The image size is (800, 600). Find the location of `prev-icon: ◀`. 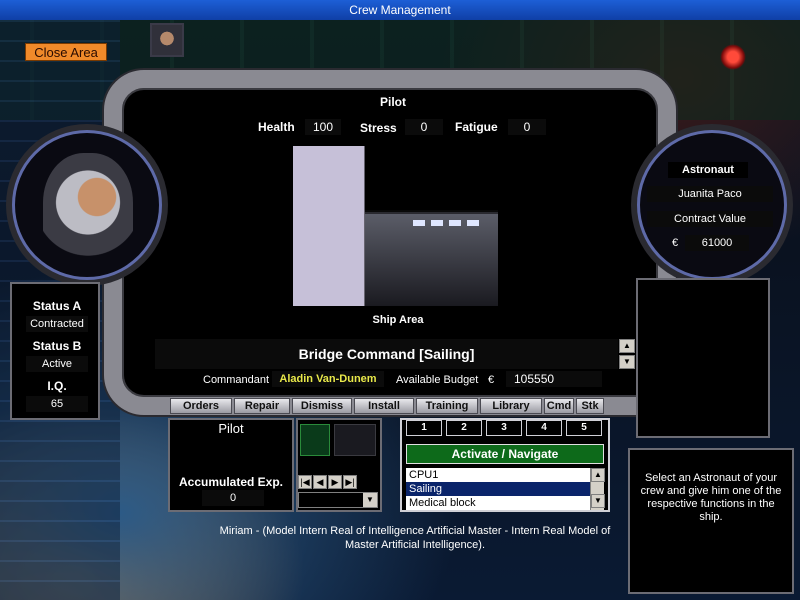

prev-icon: ◀ is located at coordinates (320, 482).